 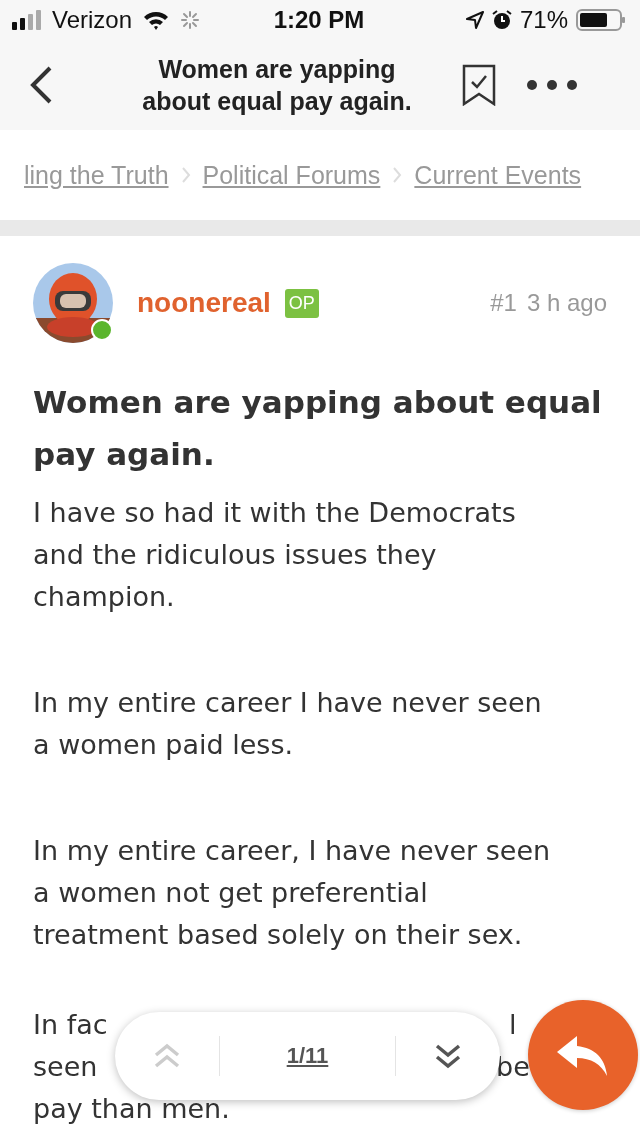 What do you see at coordinates (65, 1067) in the screenshot?
I see `post-text: seen` at bounding box center [65, 1067].